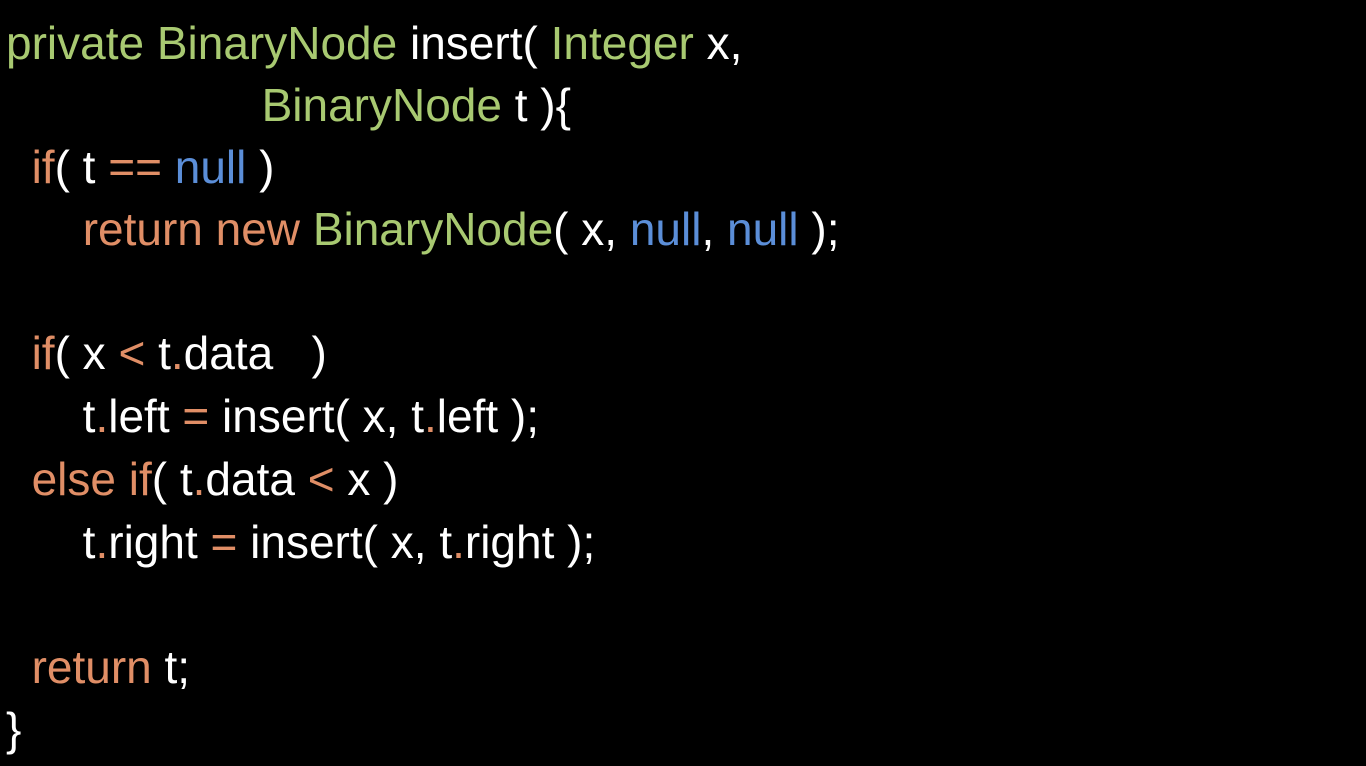  What do you see at coordinates (591, 229) in the screenshot?
I see `code-token-default: ( x,` at bounding box center [591, 229].